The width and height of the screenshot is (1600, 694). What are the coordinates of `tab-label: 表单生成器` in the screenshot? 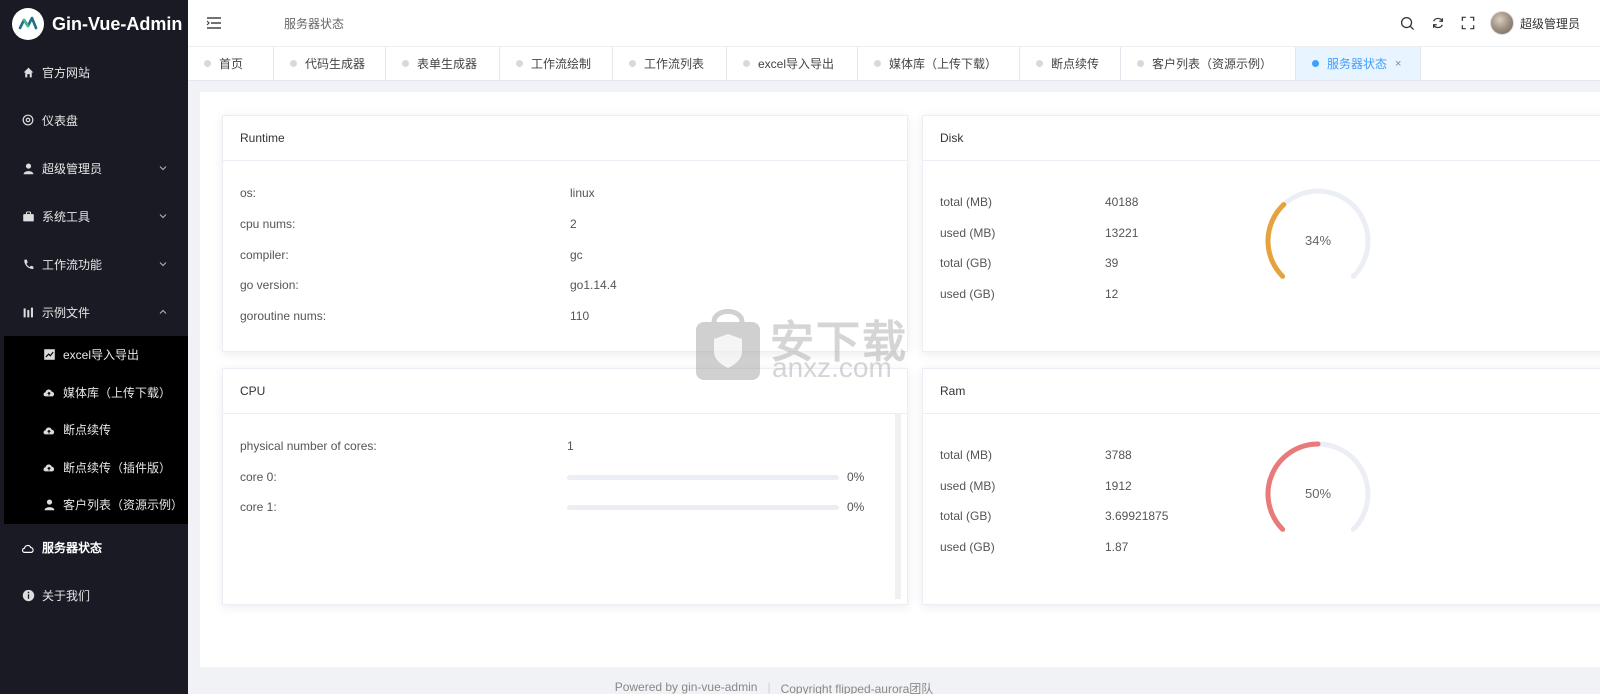 It's located at (447, 64).